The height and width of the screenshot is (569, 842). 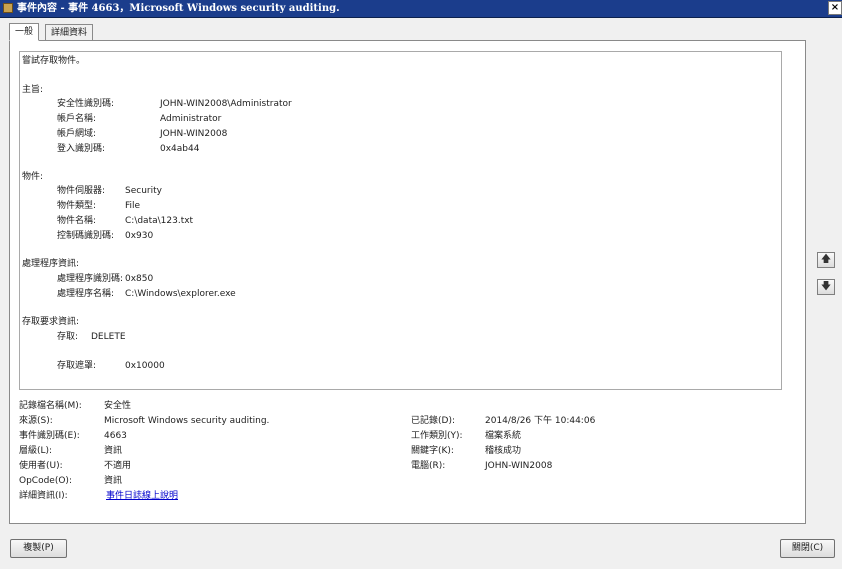 I want to click on access-label: 存取:, so click(x=68, y=337).